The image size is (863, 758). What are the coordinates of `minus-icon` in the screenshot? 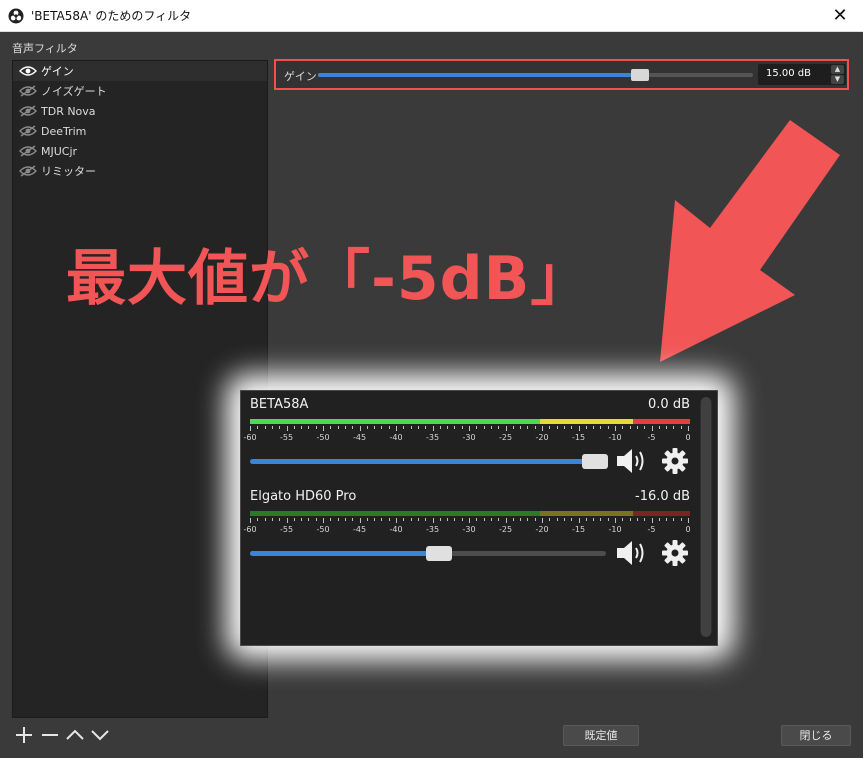 It's located at (50, 735).